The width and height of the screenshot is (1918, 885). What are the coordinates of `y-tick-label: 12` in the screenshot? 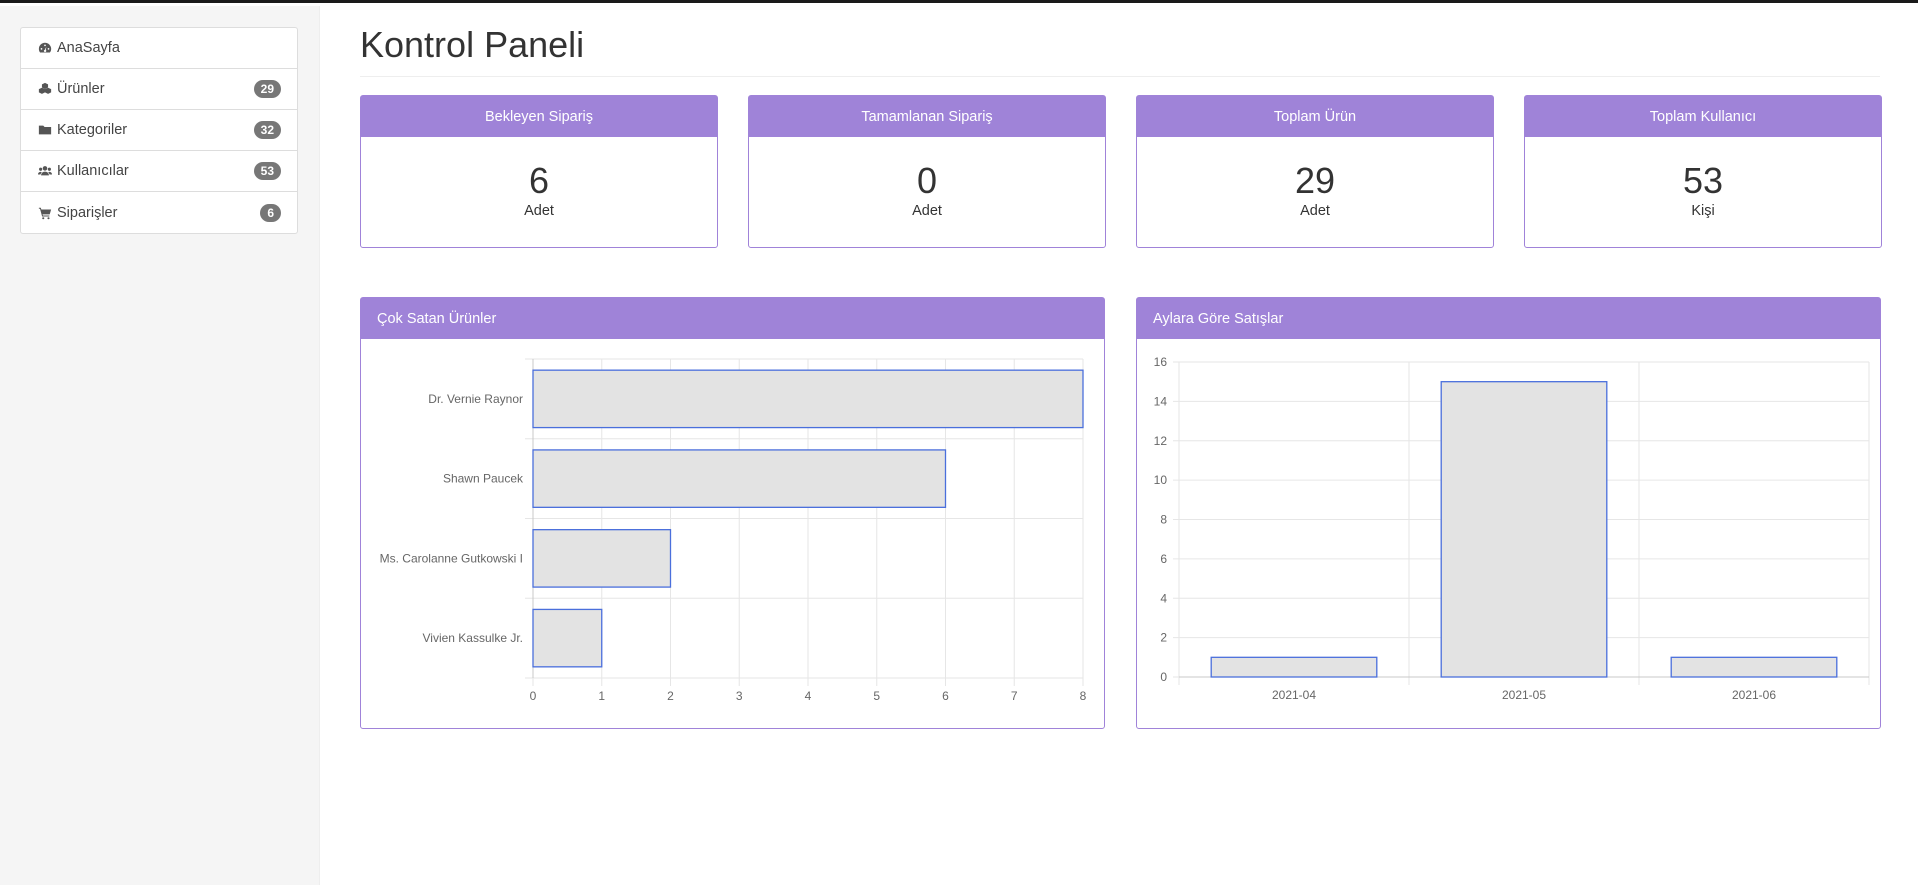 It's located at (1161, 441).